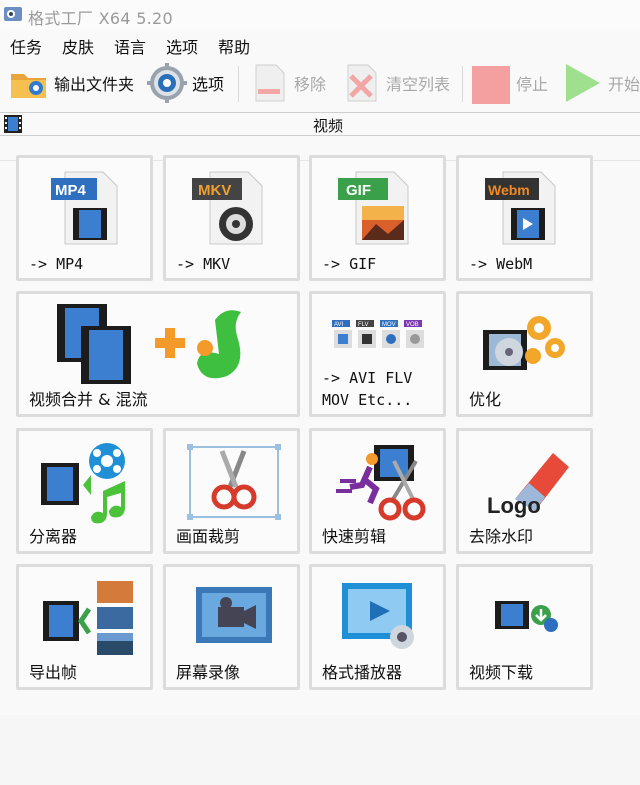 The width and height of the screenshot is (640, 785). I want to click on toolbar: 输出文件夹 选项 移除 清空列表 停止 开始, so click(320, 83).